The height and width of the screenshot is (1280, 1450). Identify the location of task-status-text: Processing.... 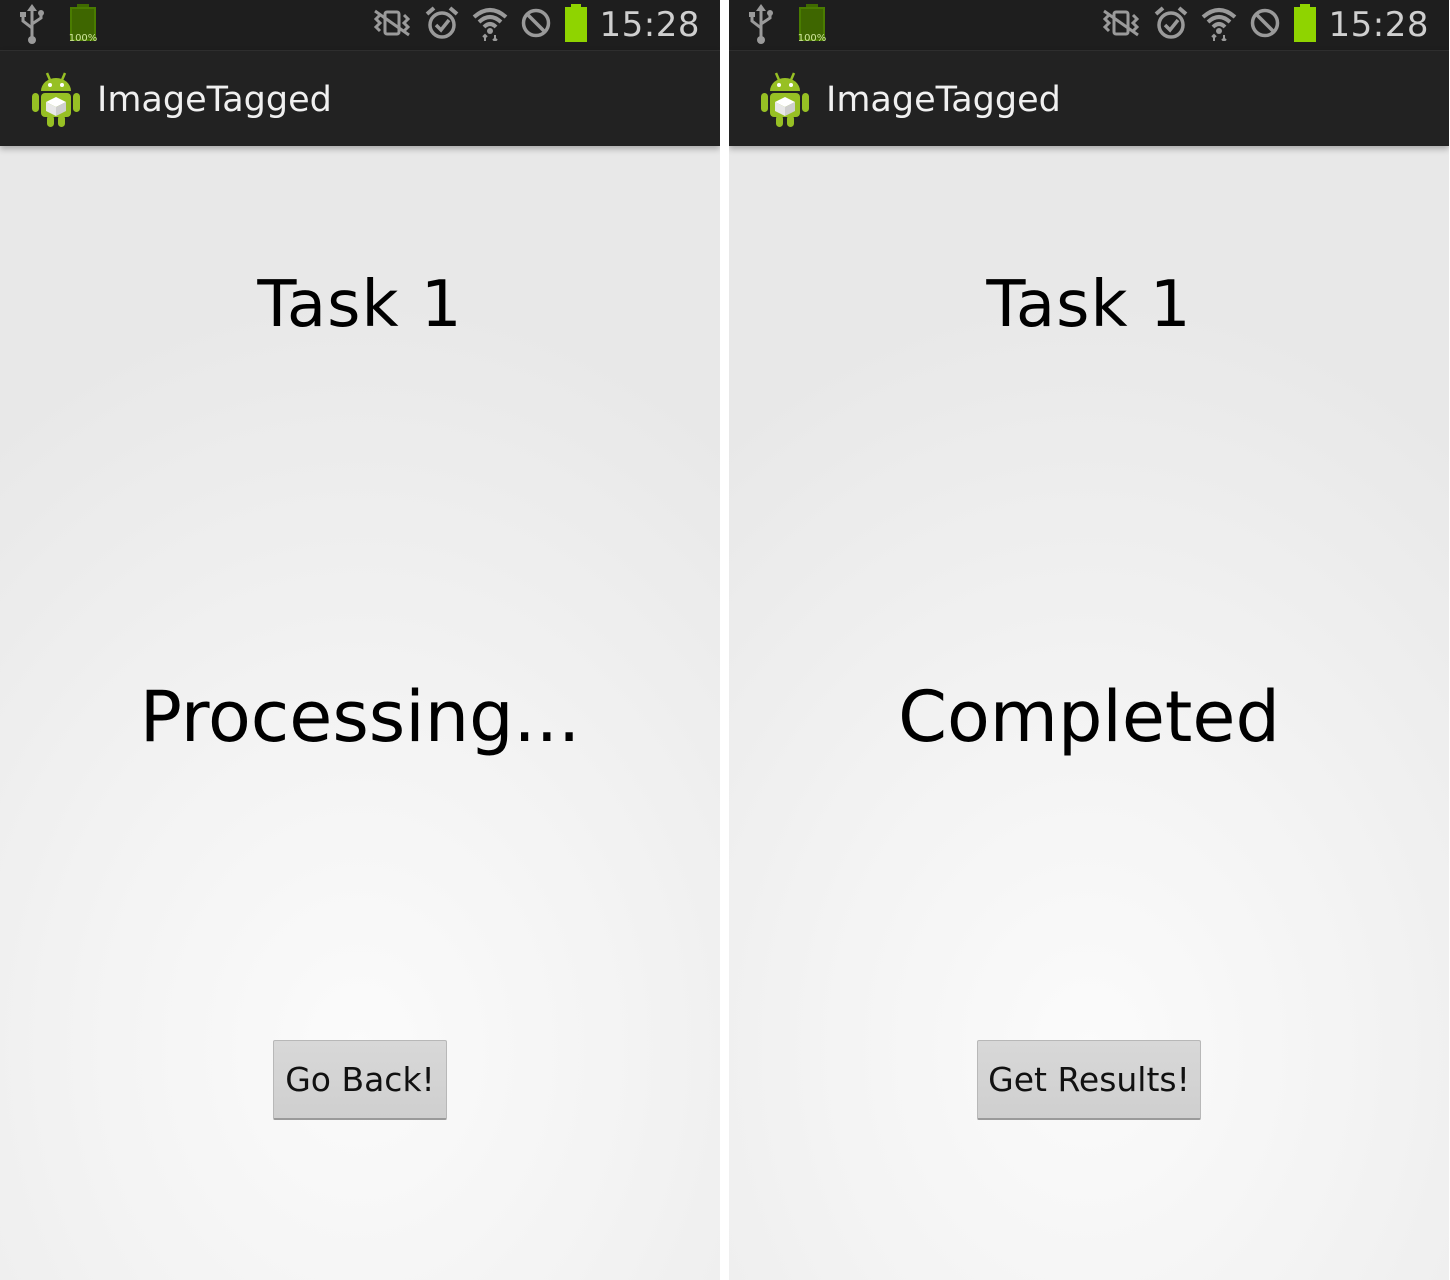
(360, 717).